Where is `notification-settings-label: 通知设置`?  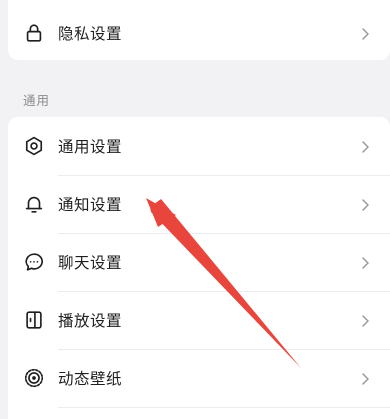 notification-settings-label: 通知设置 is located at coordinates (90, 205).